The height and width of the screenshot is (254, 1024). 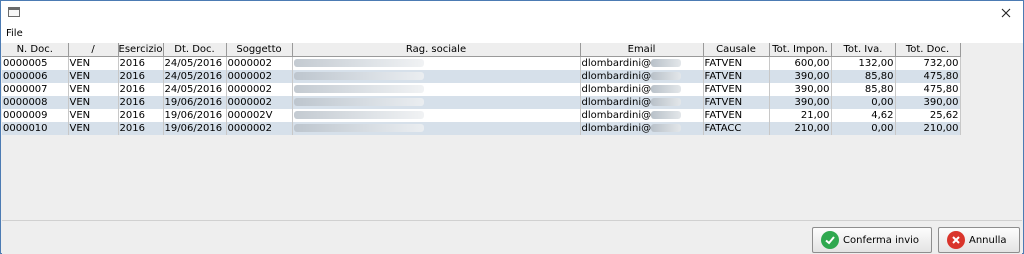 I want to click on close-button, so click(x=1006, y=13).